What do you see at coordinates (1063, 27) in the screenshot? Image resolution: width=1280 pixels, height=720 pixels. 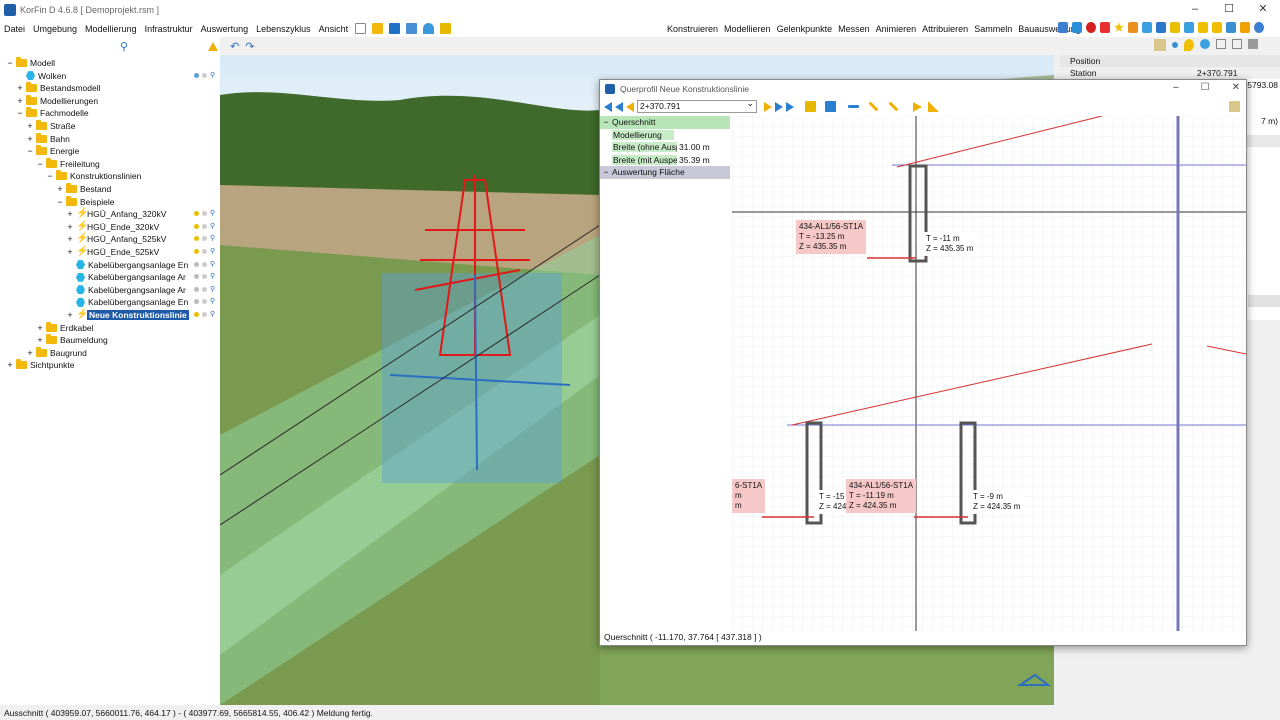 I see `list-view-icon` at bounding box center [1063, 27].